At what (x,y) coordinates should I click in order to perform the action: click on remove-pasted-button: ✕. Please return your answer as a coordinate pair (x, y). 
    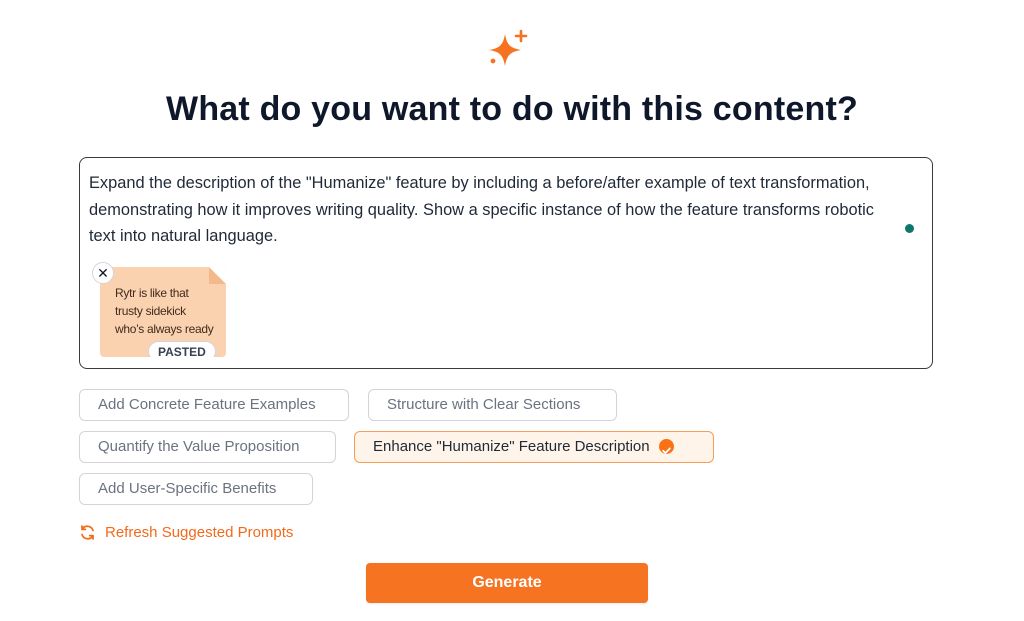
    Looking at the image, I should click on (103, 273).